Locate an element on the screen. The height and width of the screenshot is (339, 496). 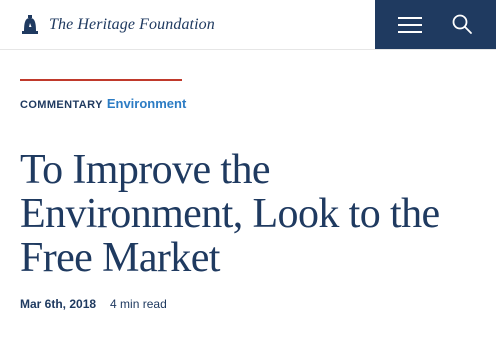
site-name: The Heritage Foundation is located at coordinates (132, 24).